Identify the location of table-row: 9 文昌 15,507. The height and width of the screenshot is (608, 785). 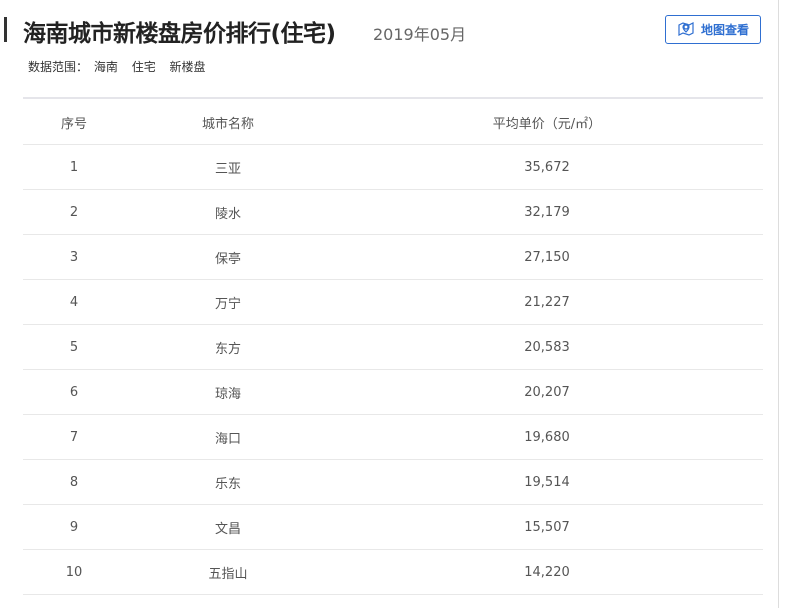
(393, 527).